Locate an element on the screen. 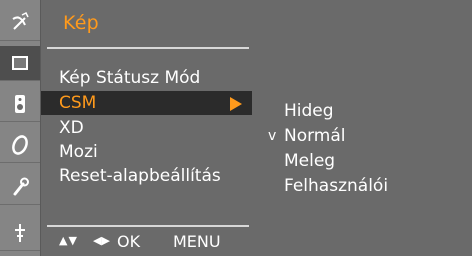 The height and width of the screenshot is (256, 472). menu-category-column is located at coordinates (20, 128).